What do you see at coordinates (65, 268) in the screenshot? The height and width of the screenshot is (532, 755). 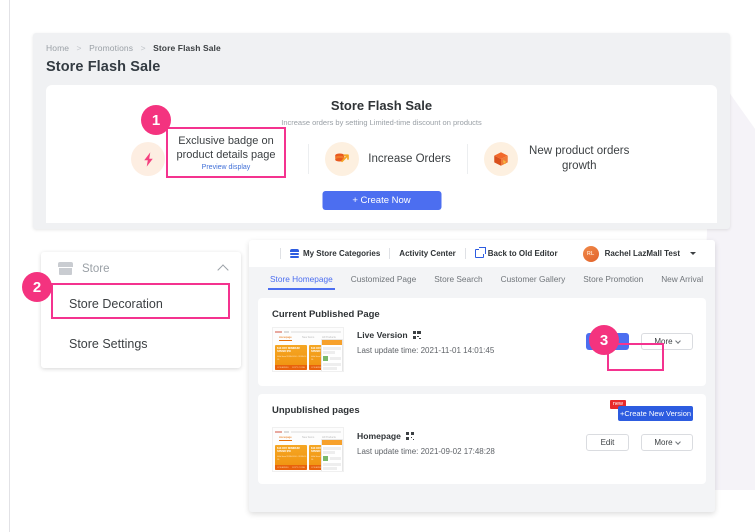 I see `store-icon` at bounding box center [65, 268].